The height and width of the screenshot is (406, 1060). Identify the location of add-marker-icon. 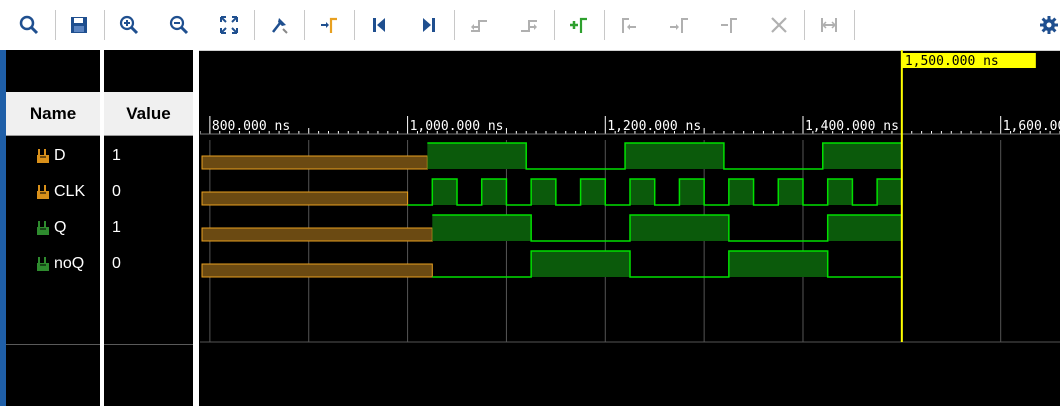
(578, 25).